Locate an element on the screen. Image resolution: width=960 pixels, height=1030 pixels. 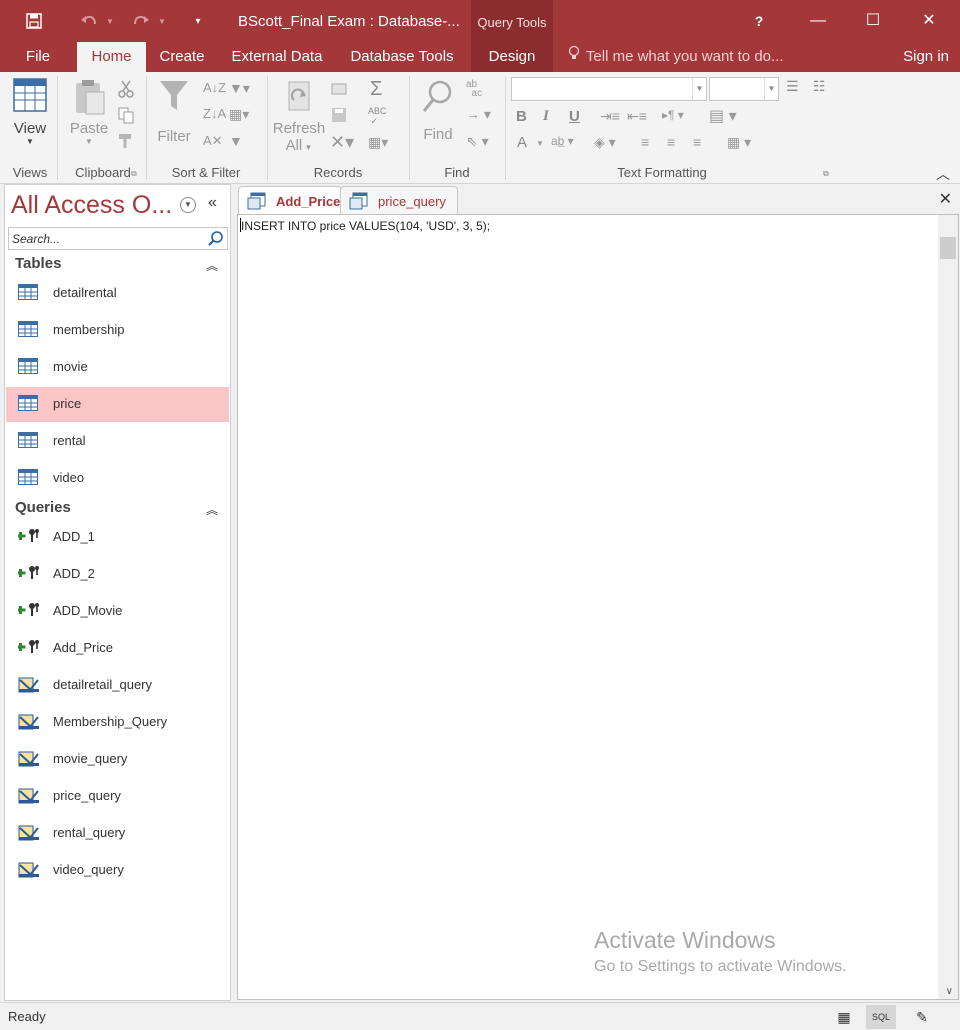
nav-query-item: Add_Price is located at coordinates (117, 648).